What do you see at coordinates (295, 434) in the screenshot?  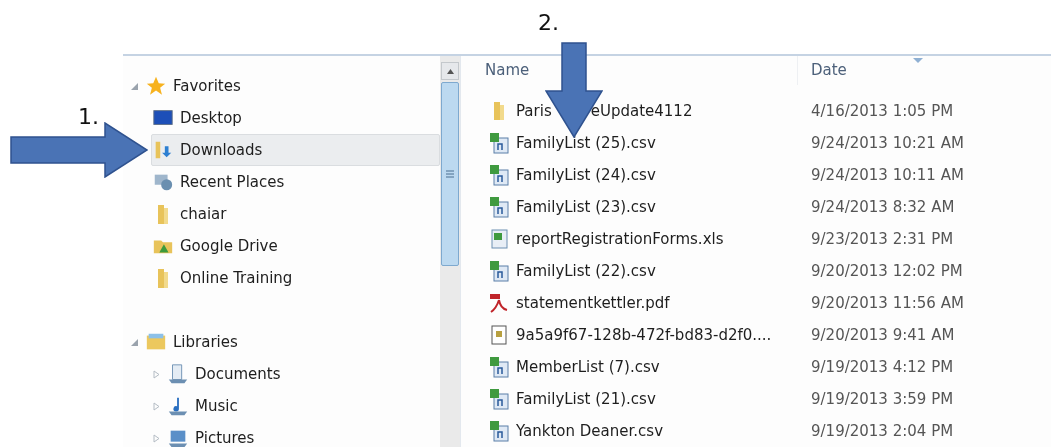 I see `nav-item: Pictures` at bounding box center [295, 434].